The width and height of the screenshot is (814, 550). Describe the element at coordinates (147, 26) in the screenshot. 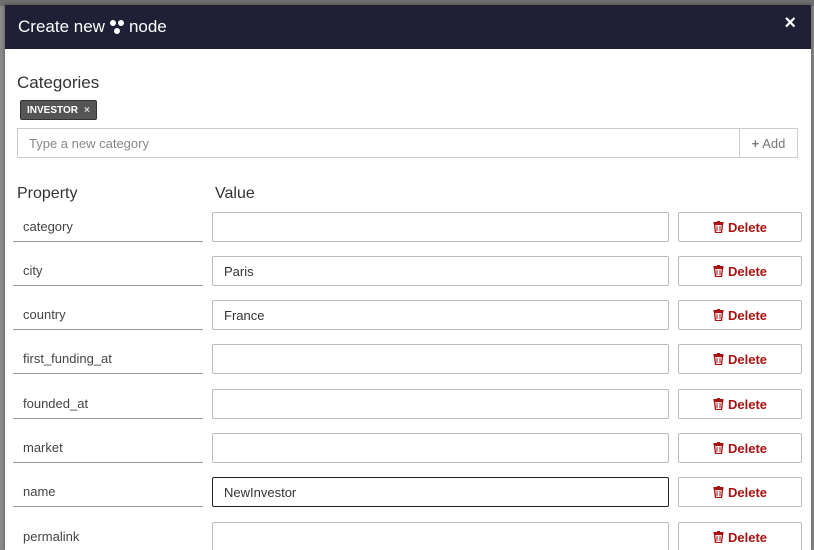

I see `dialog-title-suffix: node` at that location.